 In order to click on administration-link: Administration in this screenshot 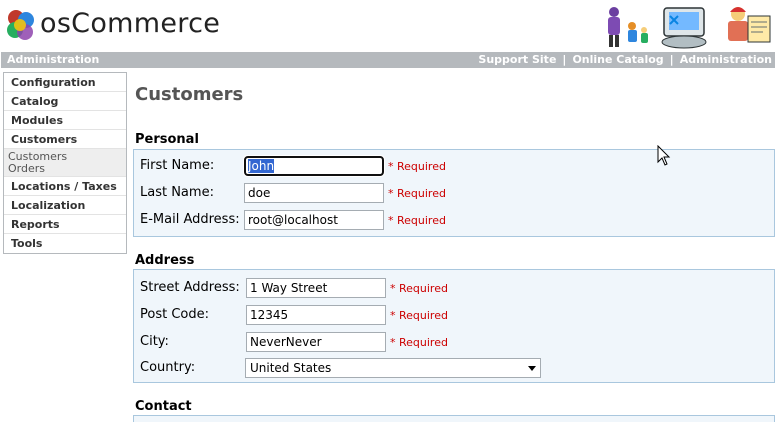, I will do `click(726, 59)`.